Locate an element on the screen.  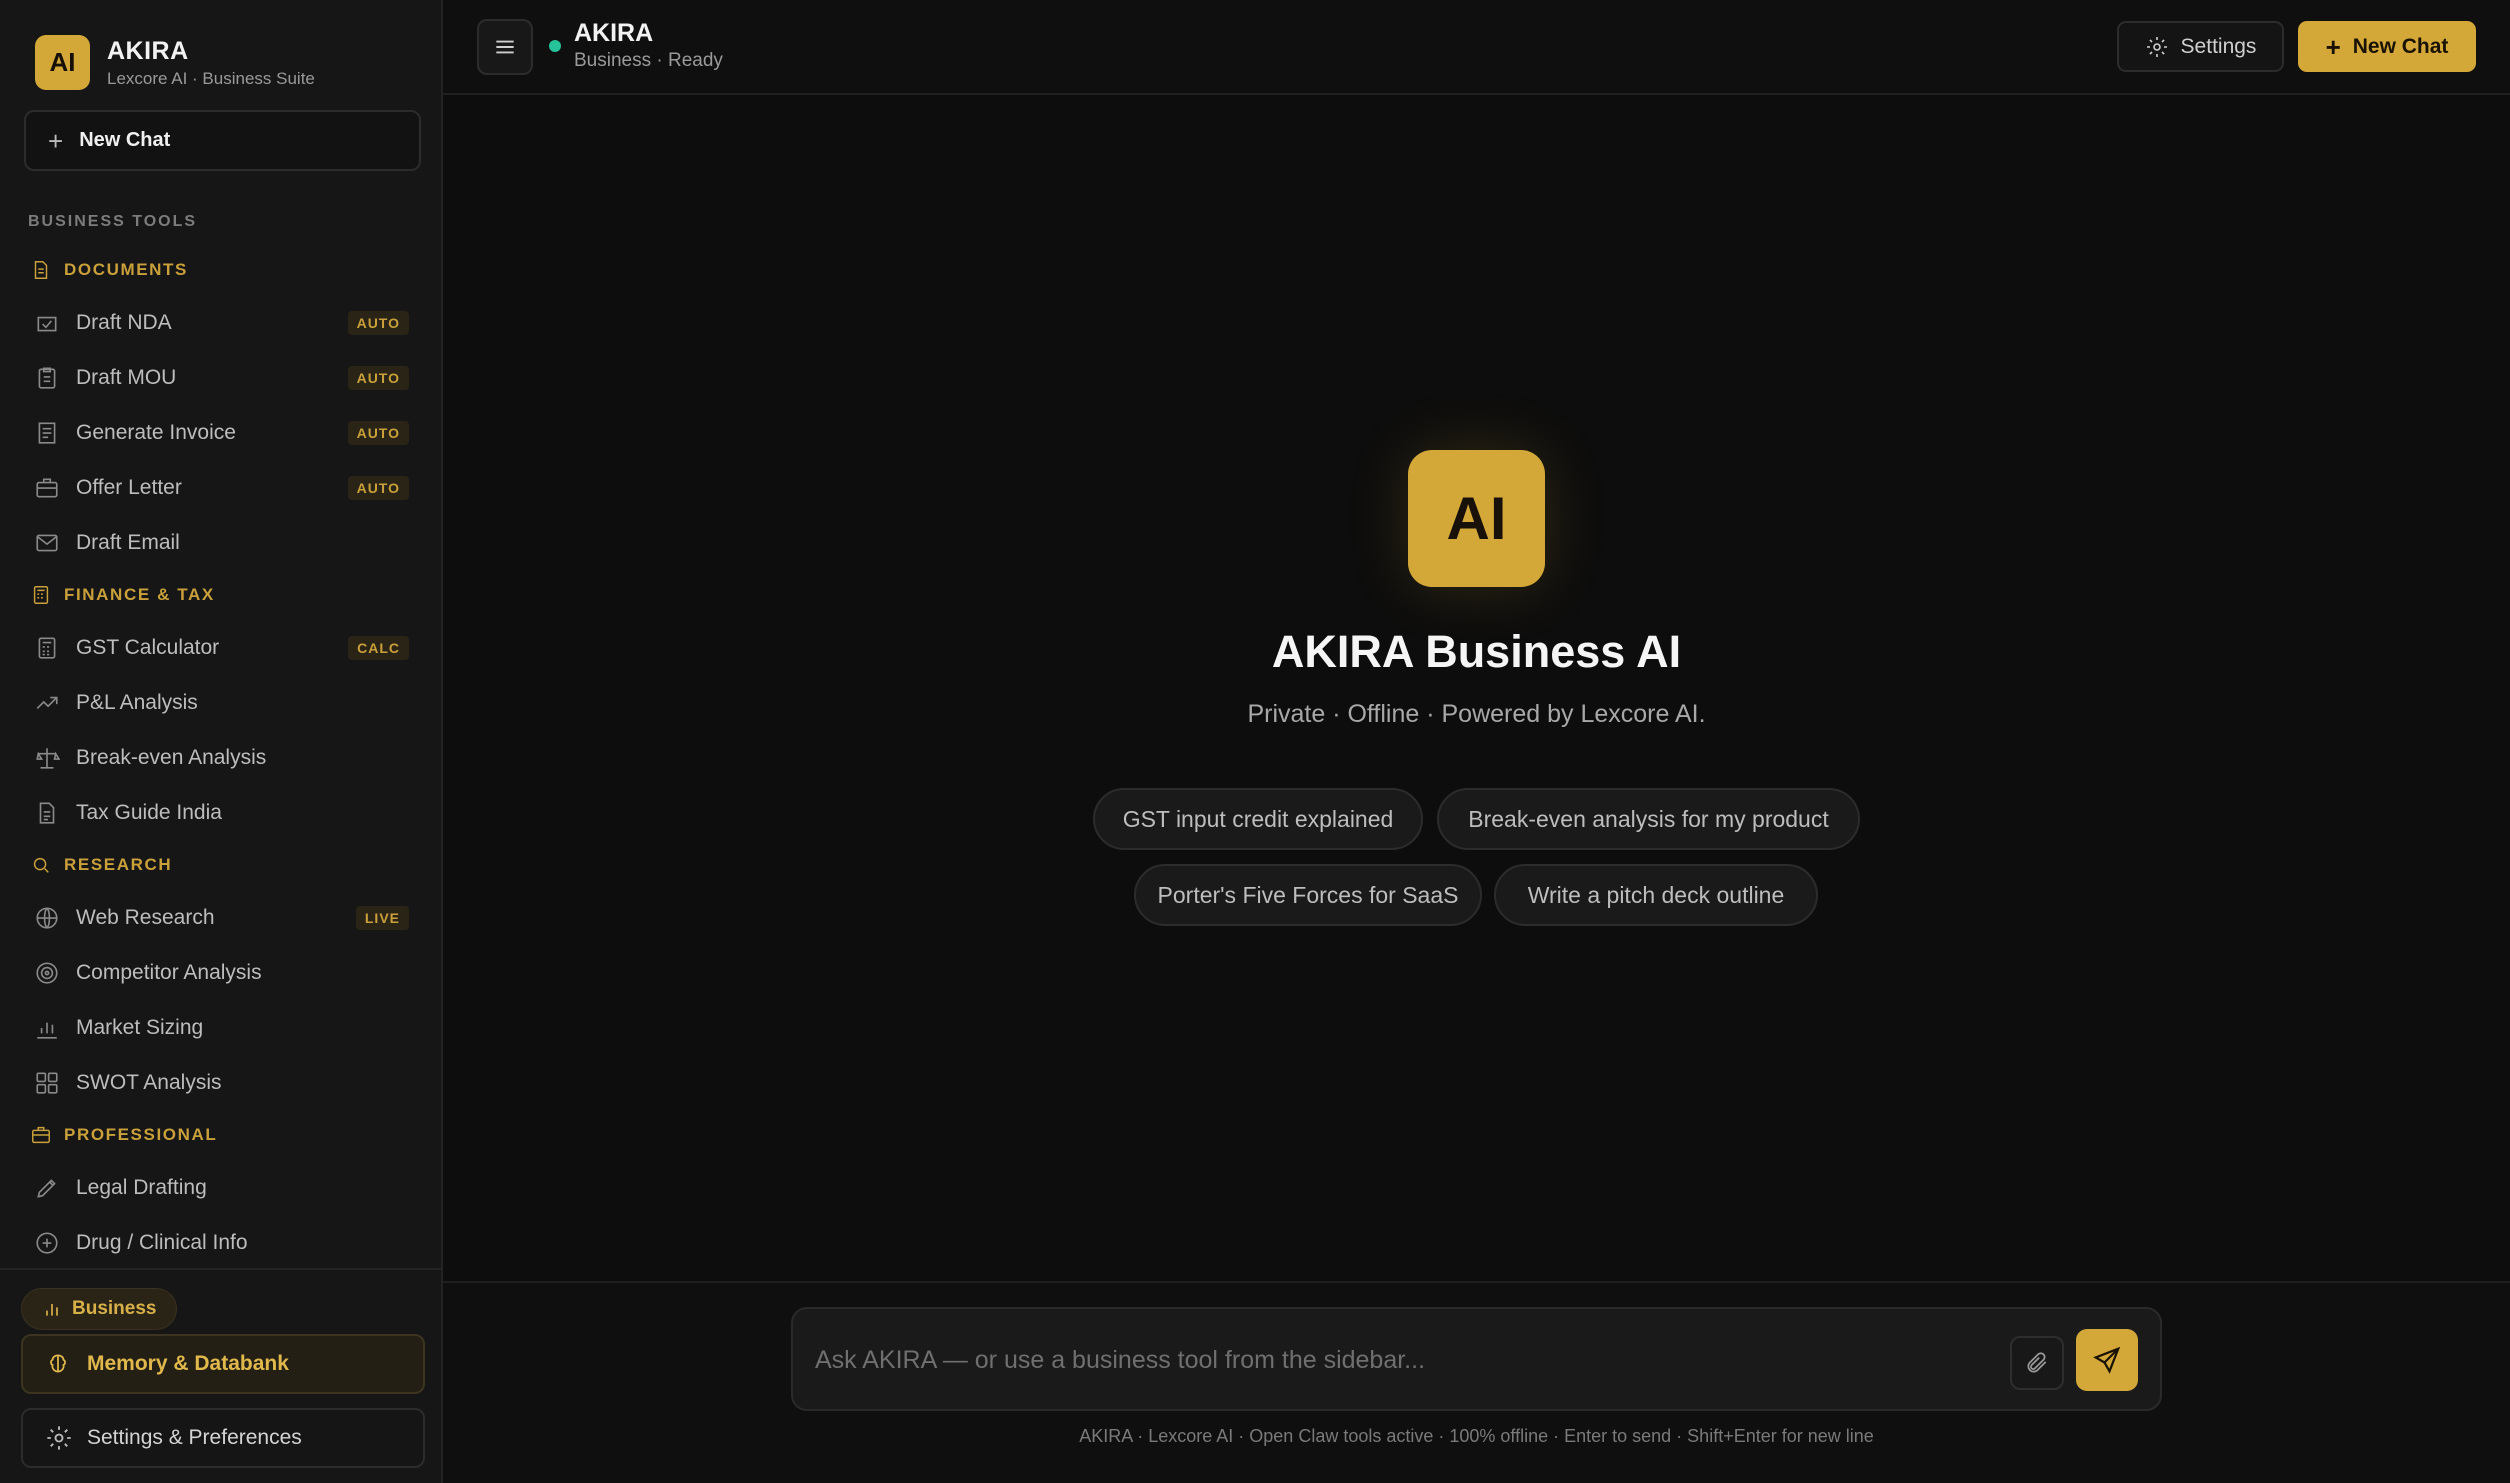
tool-legal-drafting: Legal Drafting is located at coordinates (222, 1187).